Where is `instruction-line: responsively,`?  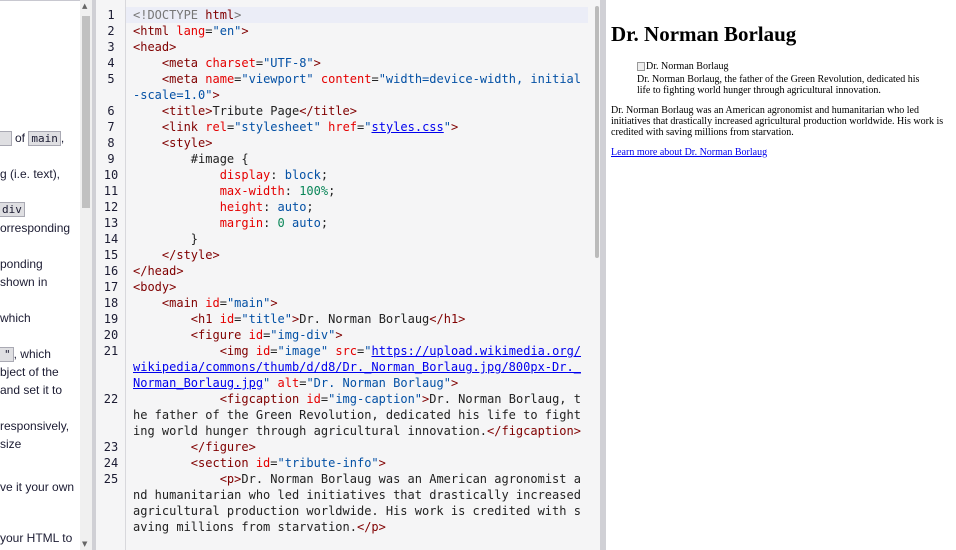 instruction-line: responsively, is located at coordinates (35, 426).